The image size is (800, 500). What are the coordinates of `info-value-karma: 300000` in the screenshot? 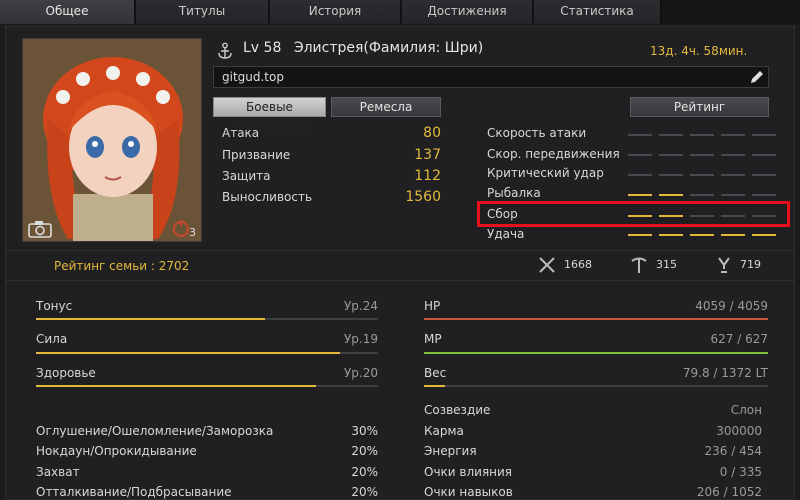 It's located at (739, 431).